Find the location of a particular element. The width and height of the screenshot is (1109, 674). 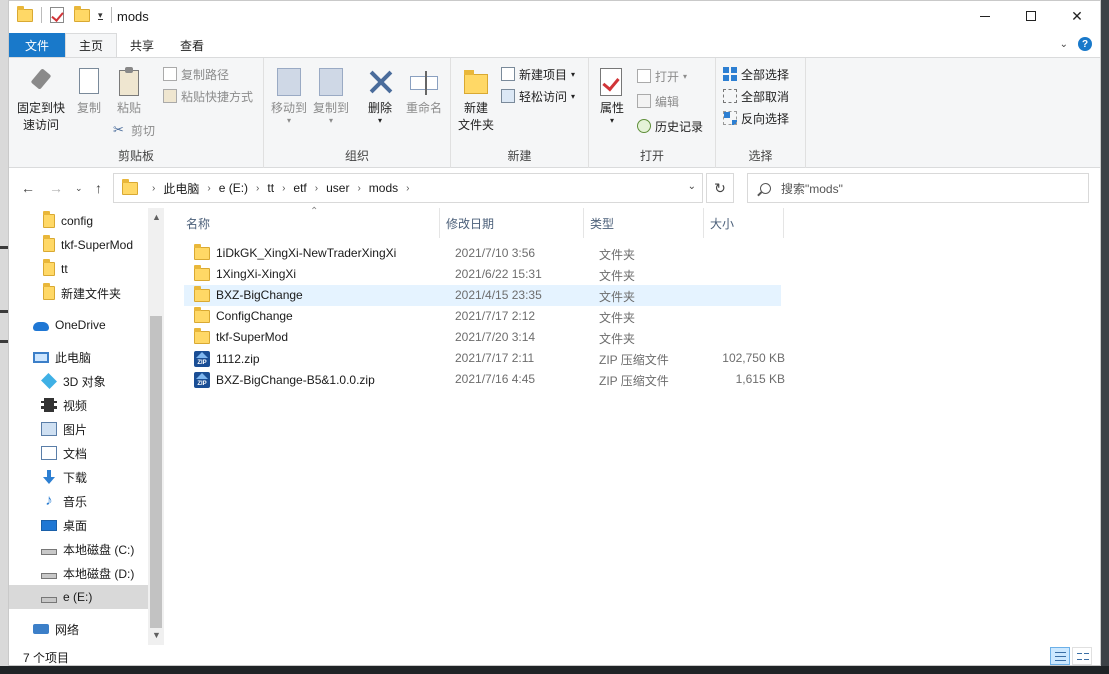

nav-item-pictures: 图片 is located at coordinates (78, 429).